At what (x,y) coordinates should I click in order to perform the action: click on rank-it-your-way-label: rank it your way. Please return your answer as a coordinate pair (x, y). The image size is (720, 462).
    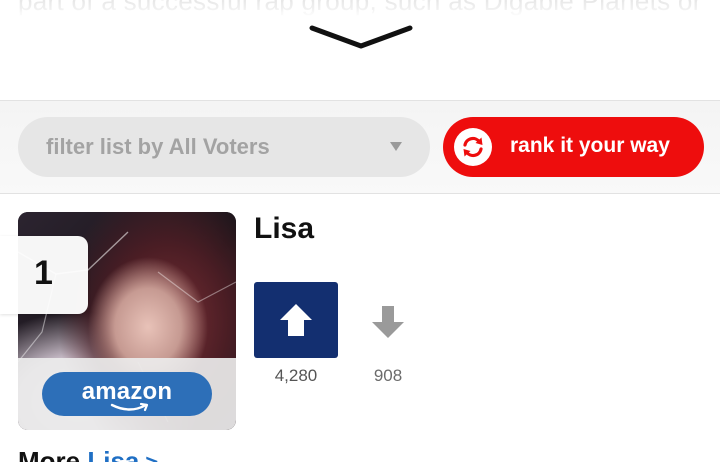
    Looking at the image, I should click on (590, 145).